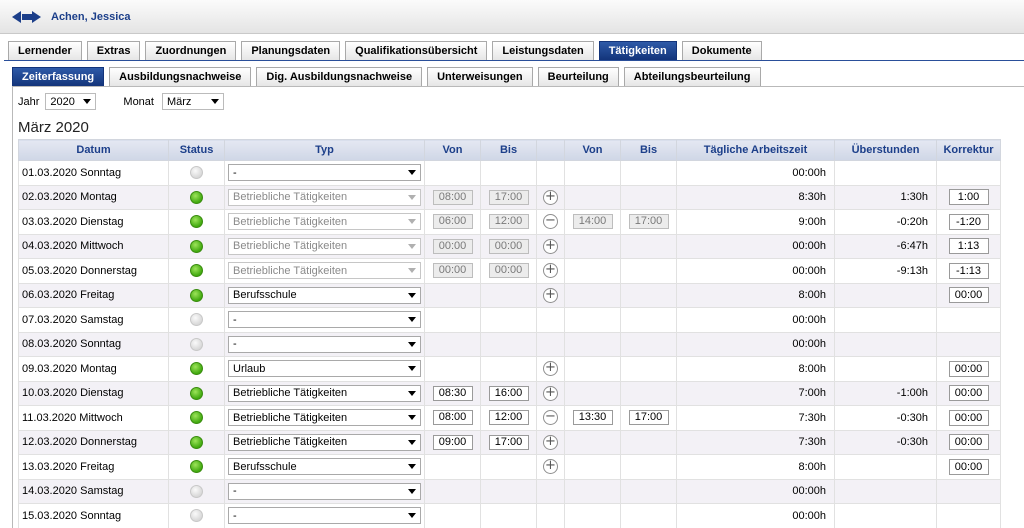 The width and height of the screenshot is (1024, 528). Describe the element at coordinates (755, 150) in the screenshot. I see `column-header: Tägliche Arbeitszeit` at that location.